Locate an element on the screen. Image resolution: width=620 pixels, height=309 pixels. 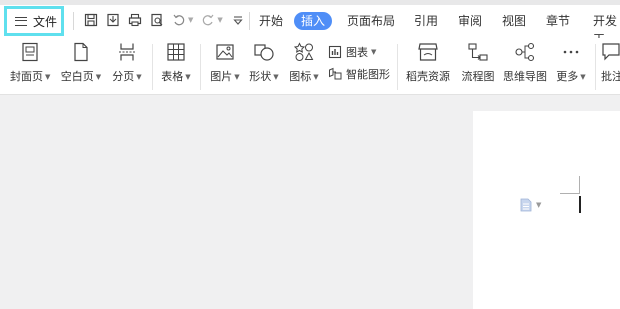
resources-label: 稻壳资源 is located at coordinates (428, 76).